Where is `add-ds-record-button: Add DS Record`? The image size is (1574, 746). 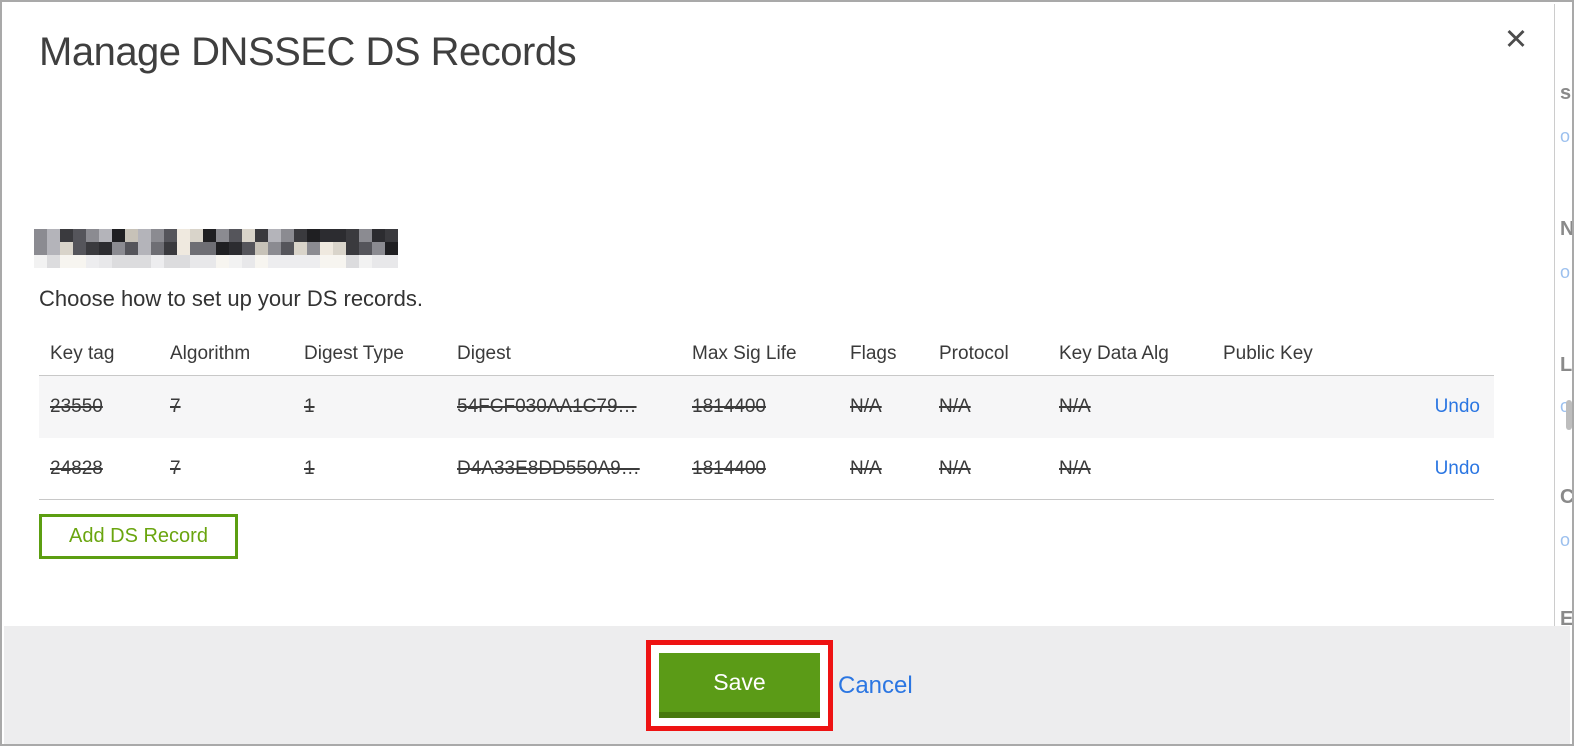 add-ds-record-button: Add DS Record is located at coordinates (138, 536).